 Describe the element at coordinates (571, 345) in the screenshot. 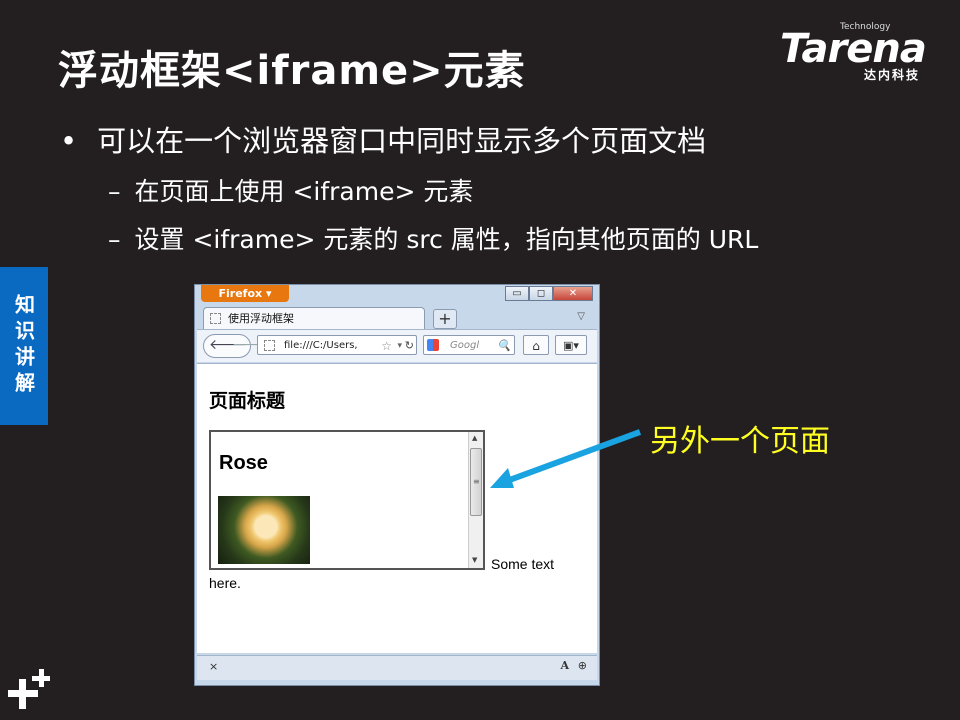

I see `bookmark-icon: ▣▾` at that location.